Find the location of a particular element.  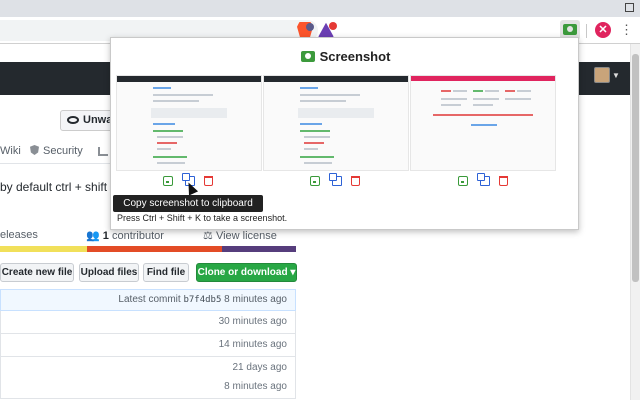

repo-description: by default ctrl + shift + is located at coordinates (59, 187).